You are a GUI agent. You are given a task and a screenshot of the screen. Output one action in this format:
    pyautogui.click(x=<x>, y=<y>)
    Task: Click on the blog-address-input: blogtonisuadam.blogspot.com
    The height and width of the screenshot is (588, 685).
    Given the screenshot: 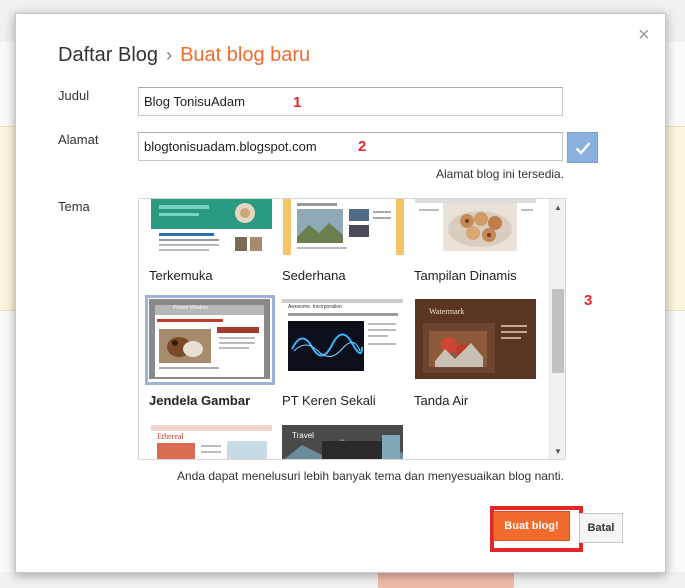 What is the action you would take?
    pyautogui.click(x=350, y=146)
    